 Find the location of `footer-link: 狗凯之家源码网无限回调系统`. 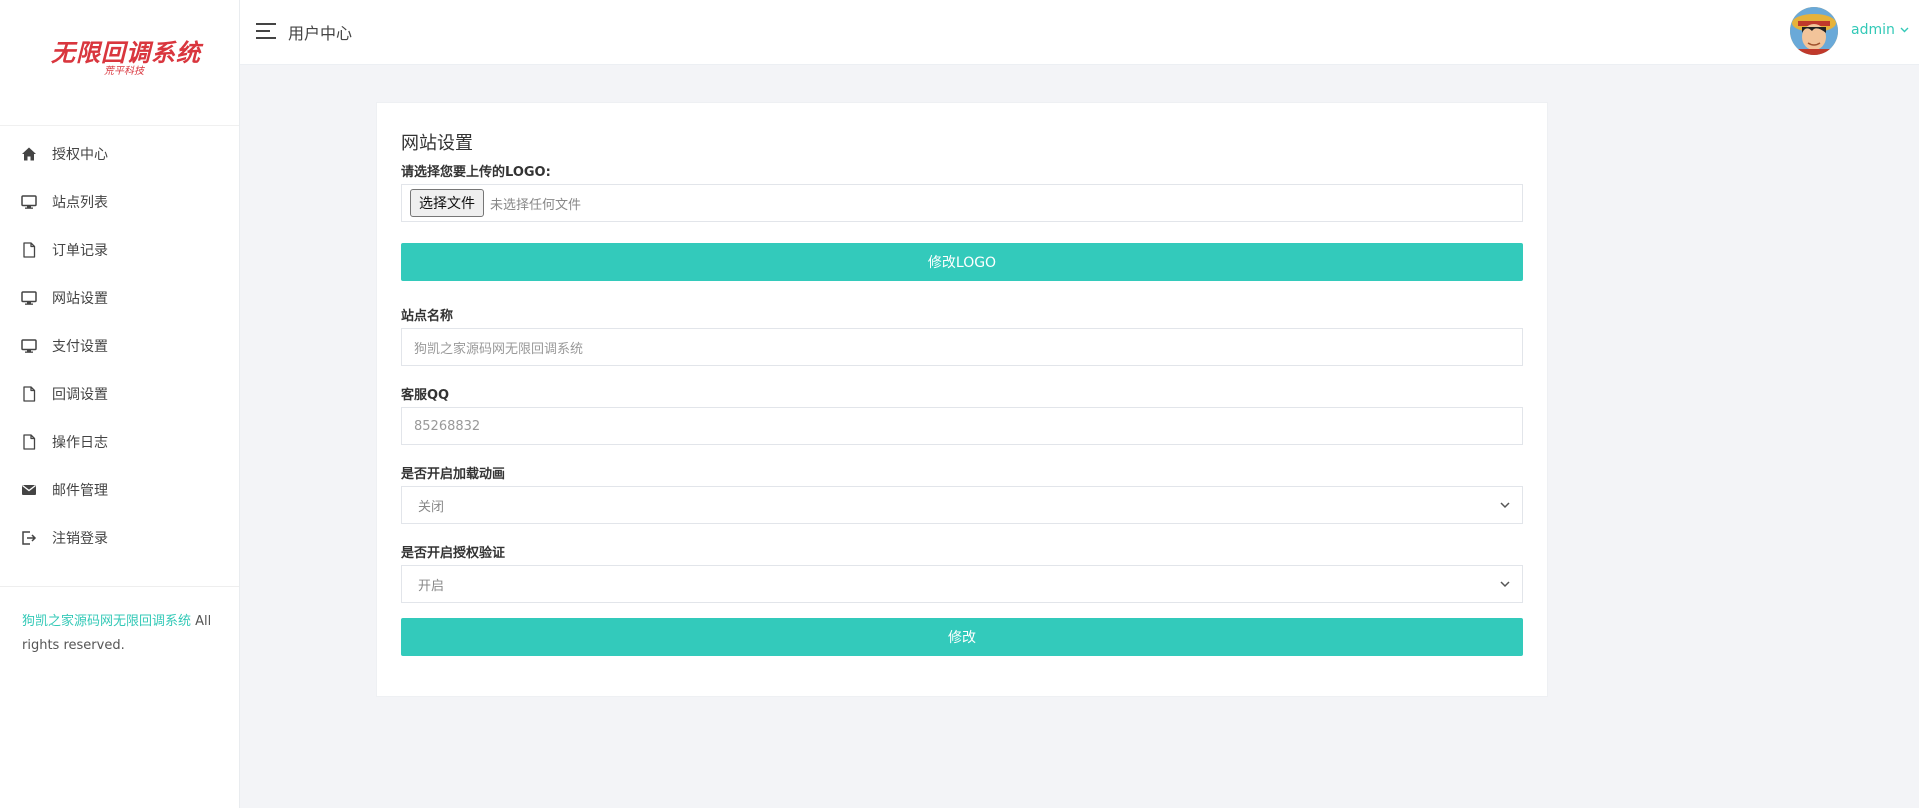

footer-link: 狗凯之家源码网无限回调系统 is located at coordinates (106, 621).